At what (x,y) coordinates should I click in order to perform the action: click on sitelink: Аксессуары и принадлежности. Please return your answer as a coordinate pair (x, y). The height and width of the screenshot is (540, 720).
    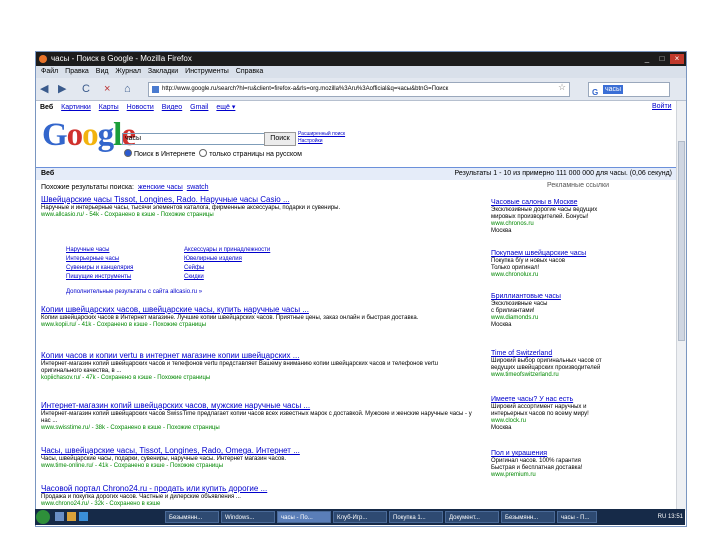
    Looking at the image, I should click on (227, 250).